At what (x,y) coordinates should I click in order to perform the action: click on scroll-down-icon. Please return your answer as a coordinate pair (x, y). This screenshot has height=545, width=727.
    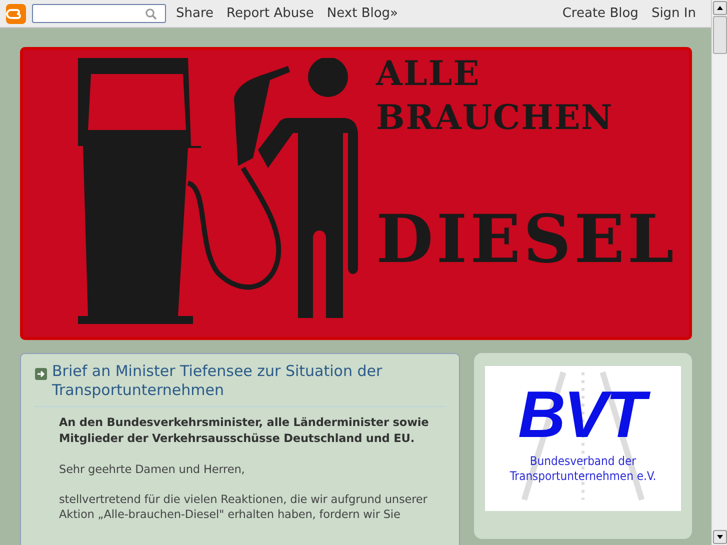
    Looking at the image, I should click on (719, 537).